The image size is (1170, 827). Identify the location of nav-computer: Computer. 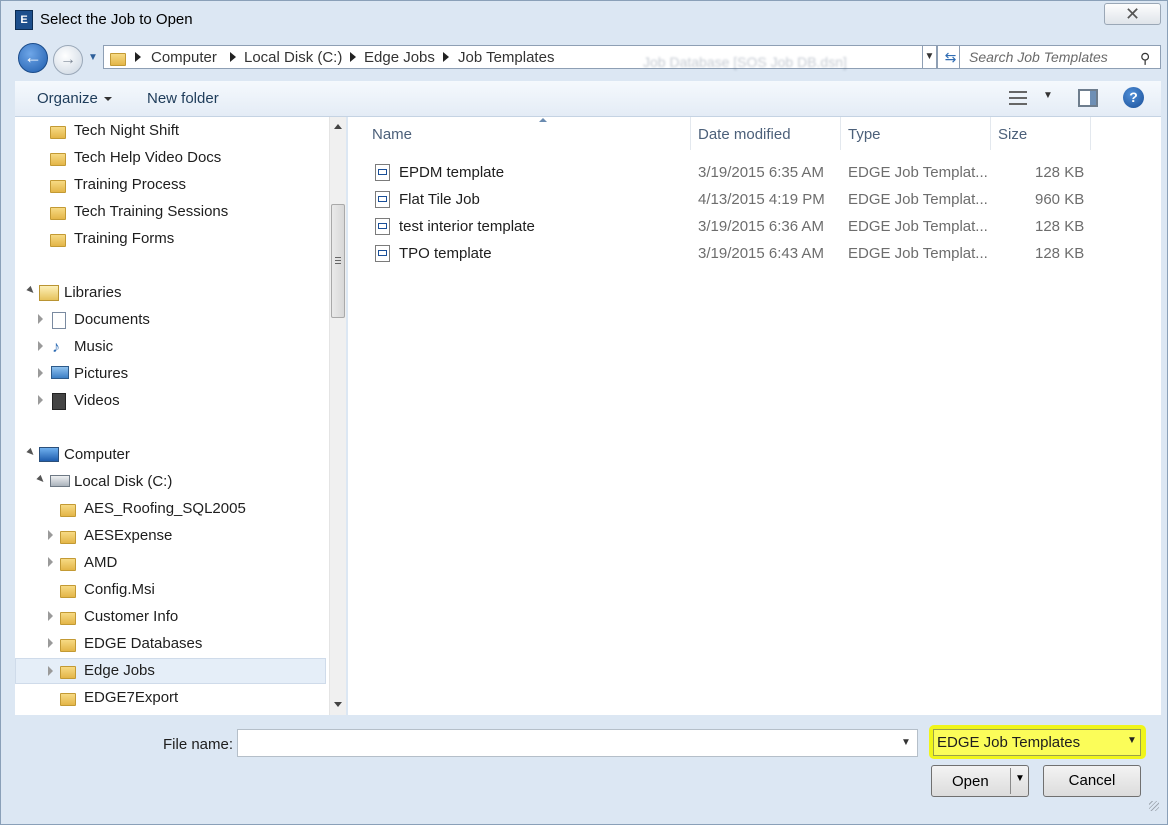
(170, 455).